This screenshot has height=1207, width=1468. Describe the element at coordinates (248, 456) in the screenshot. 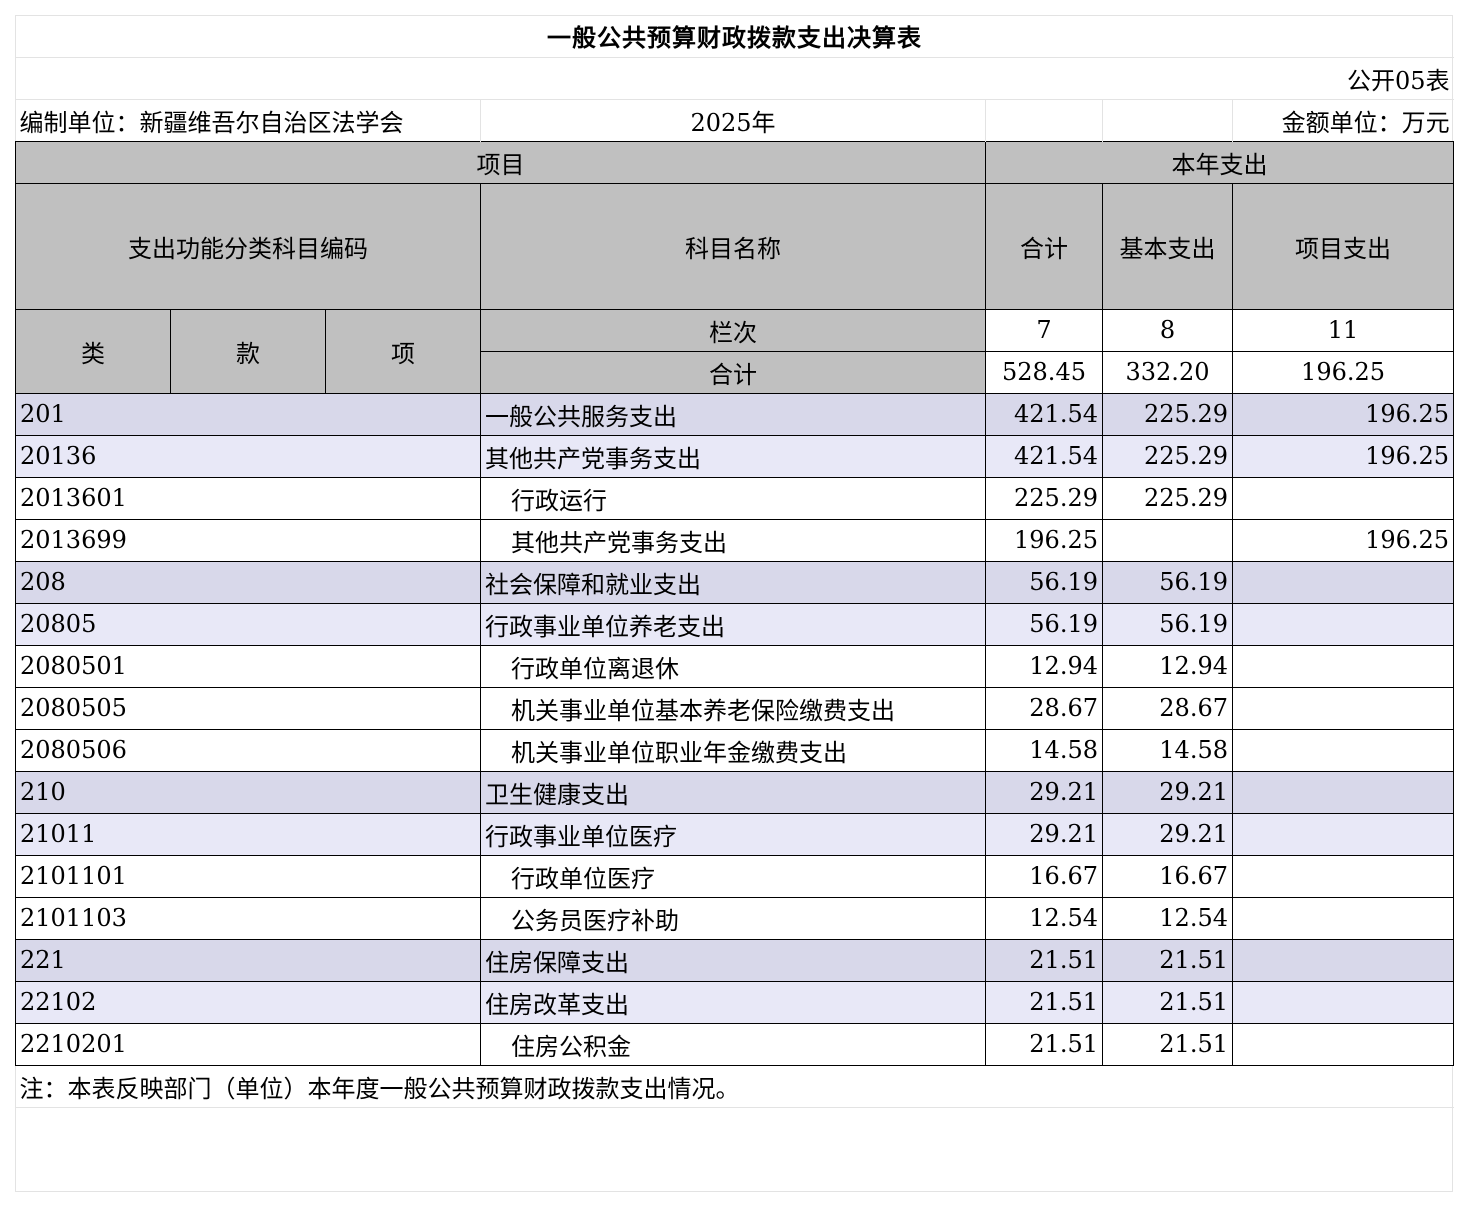

I see `row-code: 20136` at that location.